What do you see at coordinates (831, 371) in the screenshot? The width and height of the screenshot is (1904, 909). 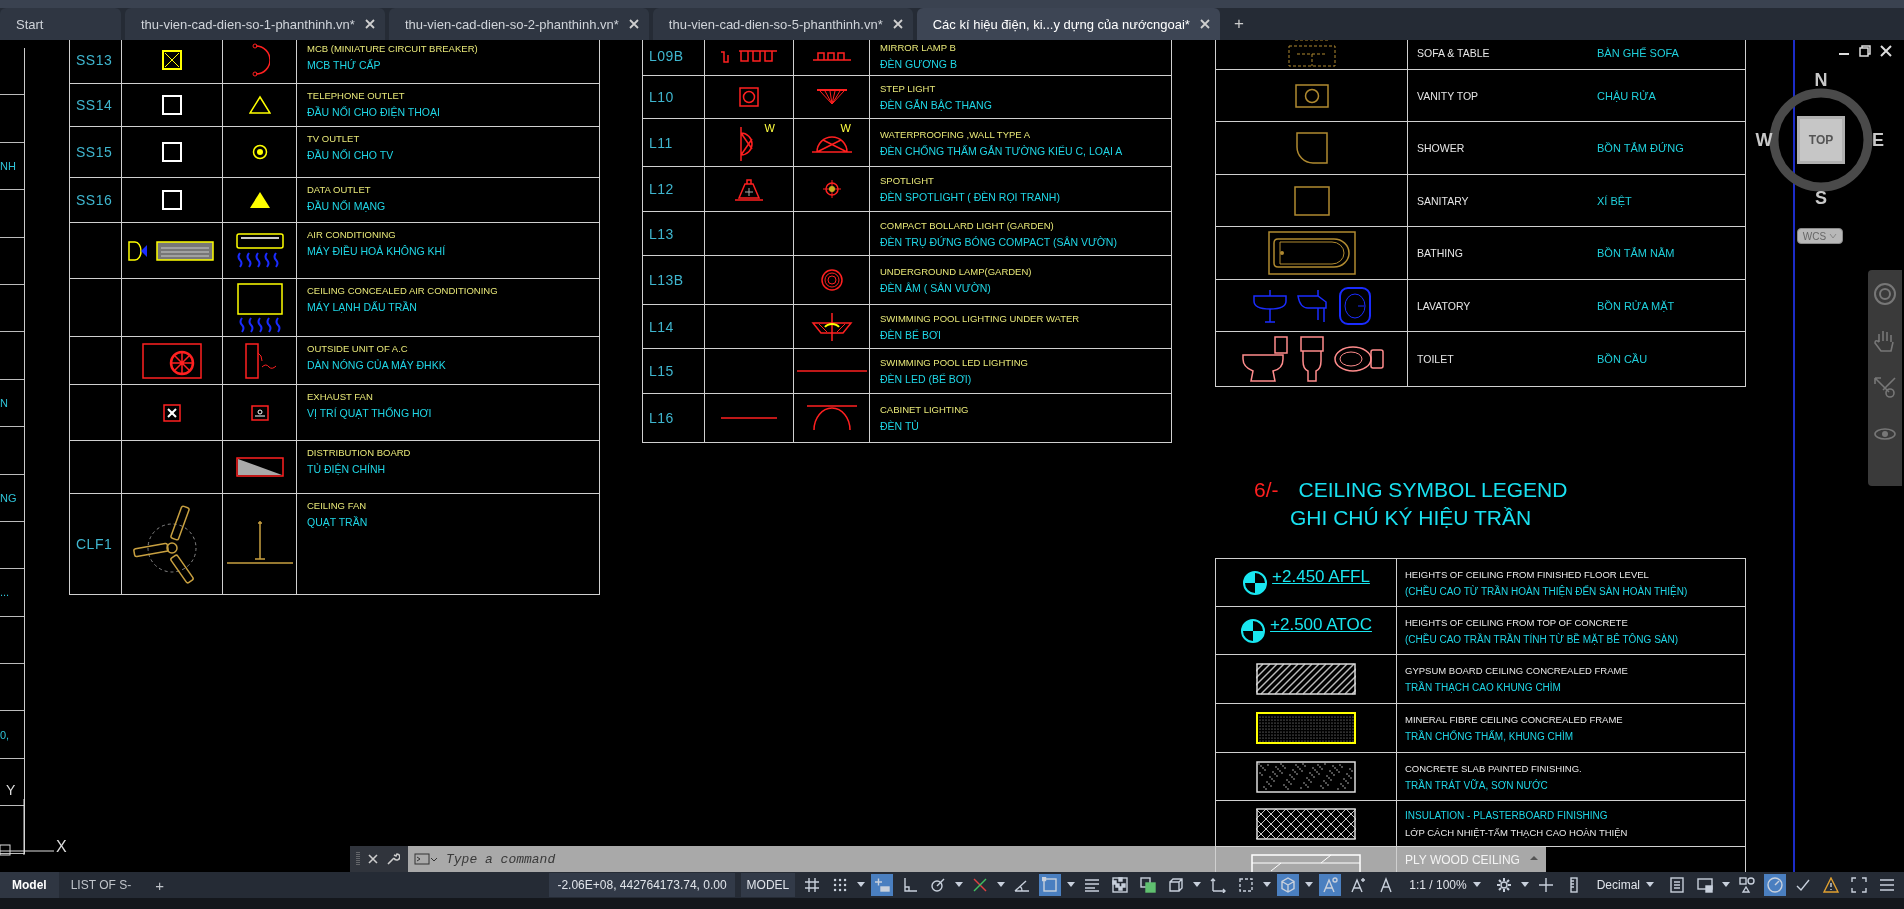 I see `line-icon` at bounding box center [831, 371].